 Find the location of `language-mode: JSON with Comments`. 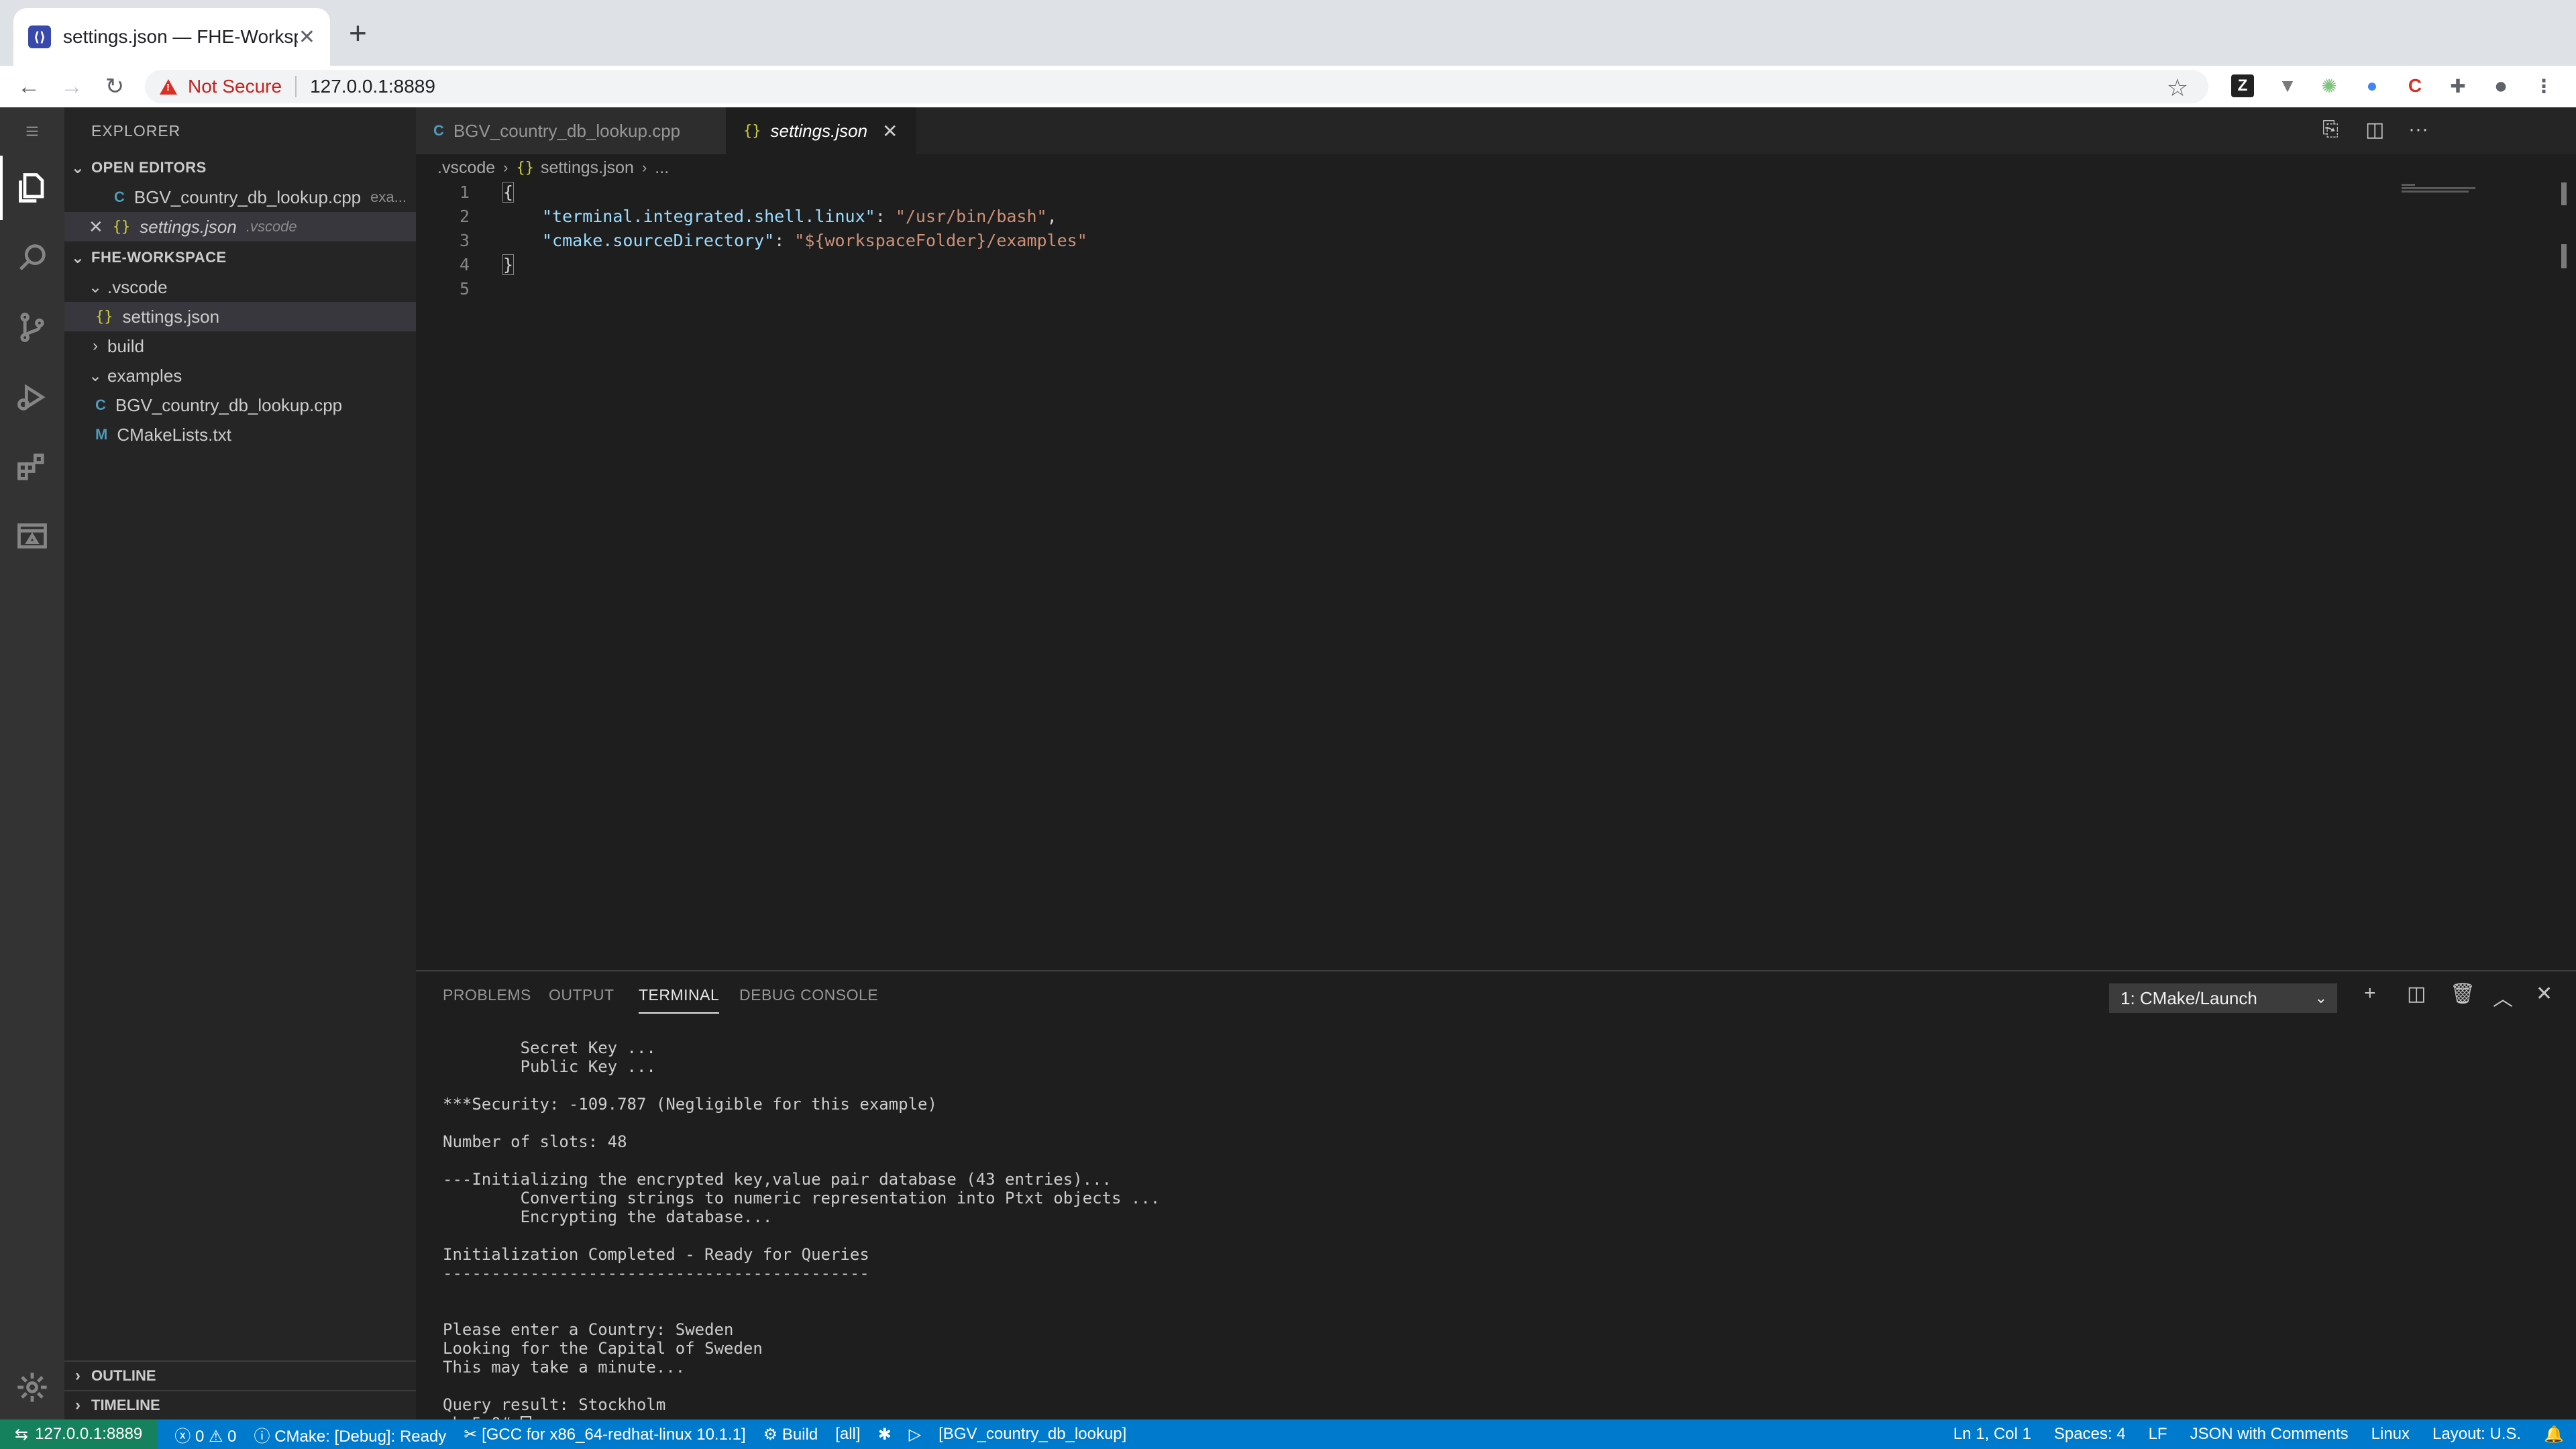

language-mode: JSON with Comments is located at coordinates (2269, 1434).